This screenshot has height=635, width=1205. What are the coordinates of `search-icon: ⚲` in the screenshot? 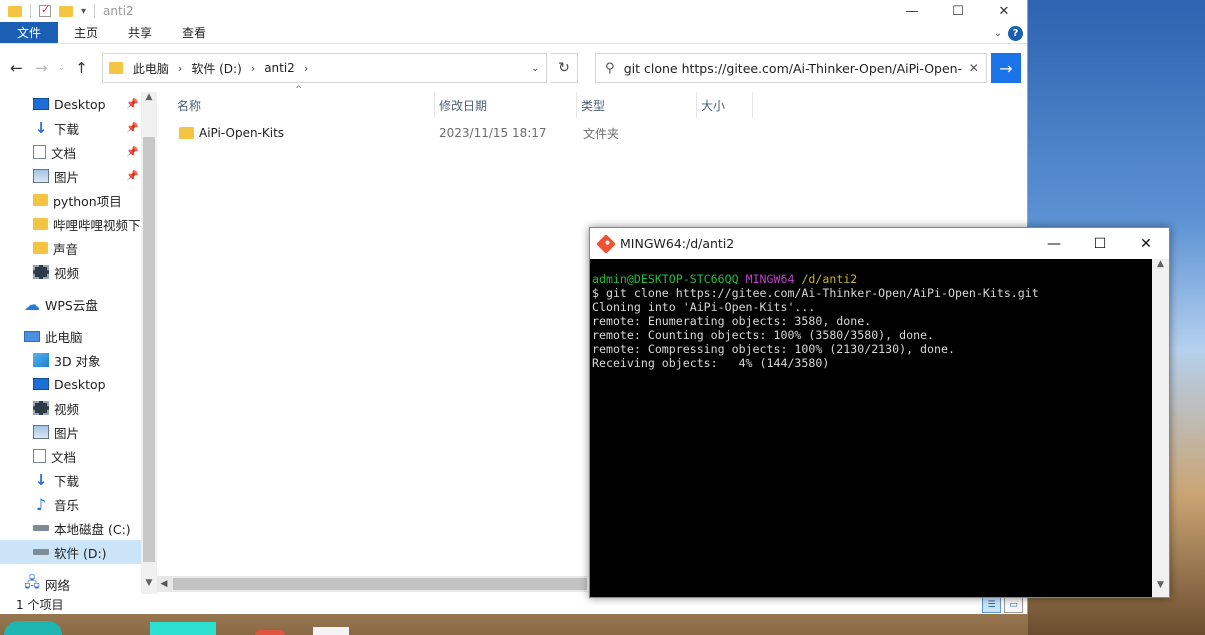 It's located at (609, 68).